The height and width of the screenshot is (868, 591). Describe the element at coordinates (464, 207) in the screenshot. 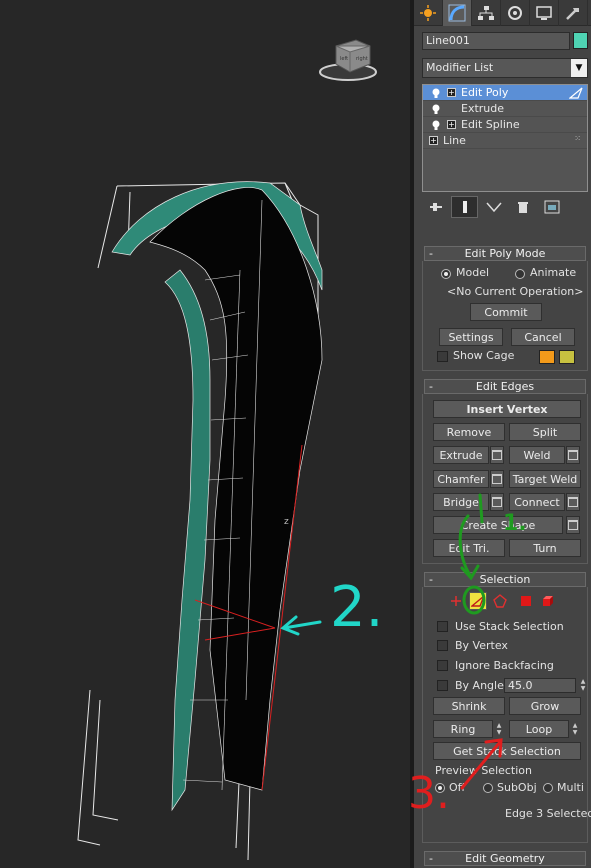

I see `show-end-result-icon` at that location.